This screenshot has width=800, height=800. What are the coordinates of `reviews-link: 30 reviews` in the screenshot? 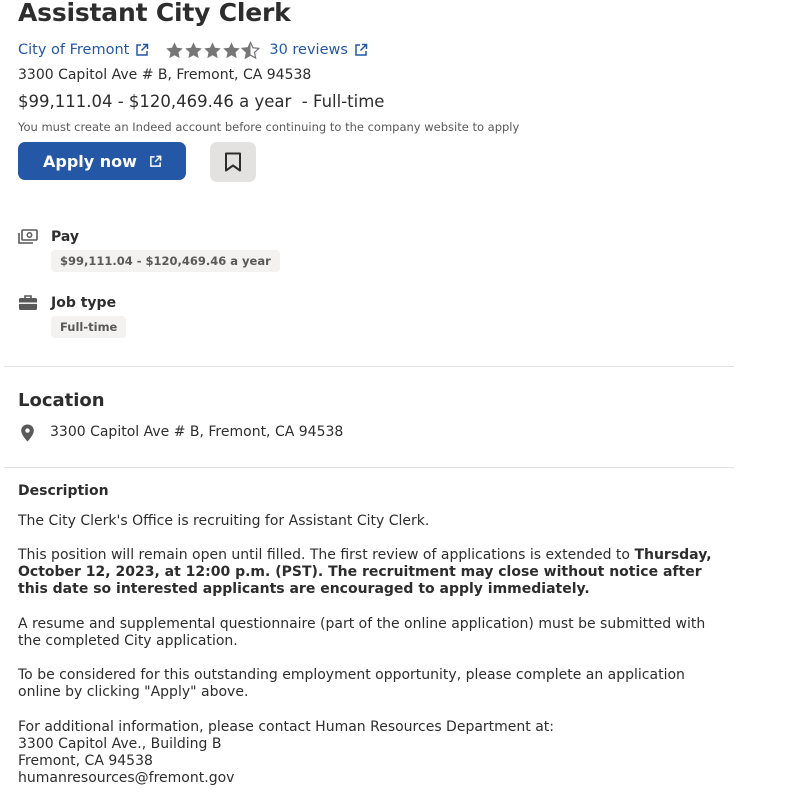 It's located at (308, 50).